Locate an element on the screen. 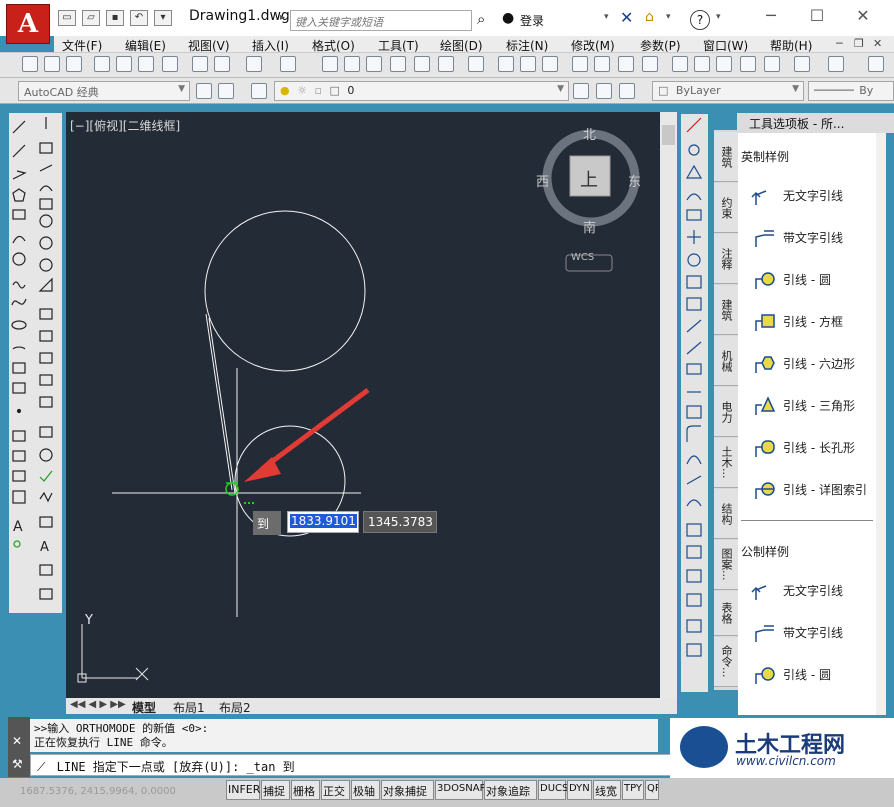 The height and width of the screenshot is (807, 894). tb-preview-icon is located at coordinates (124, 64).